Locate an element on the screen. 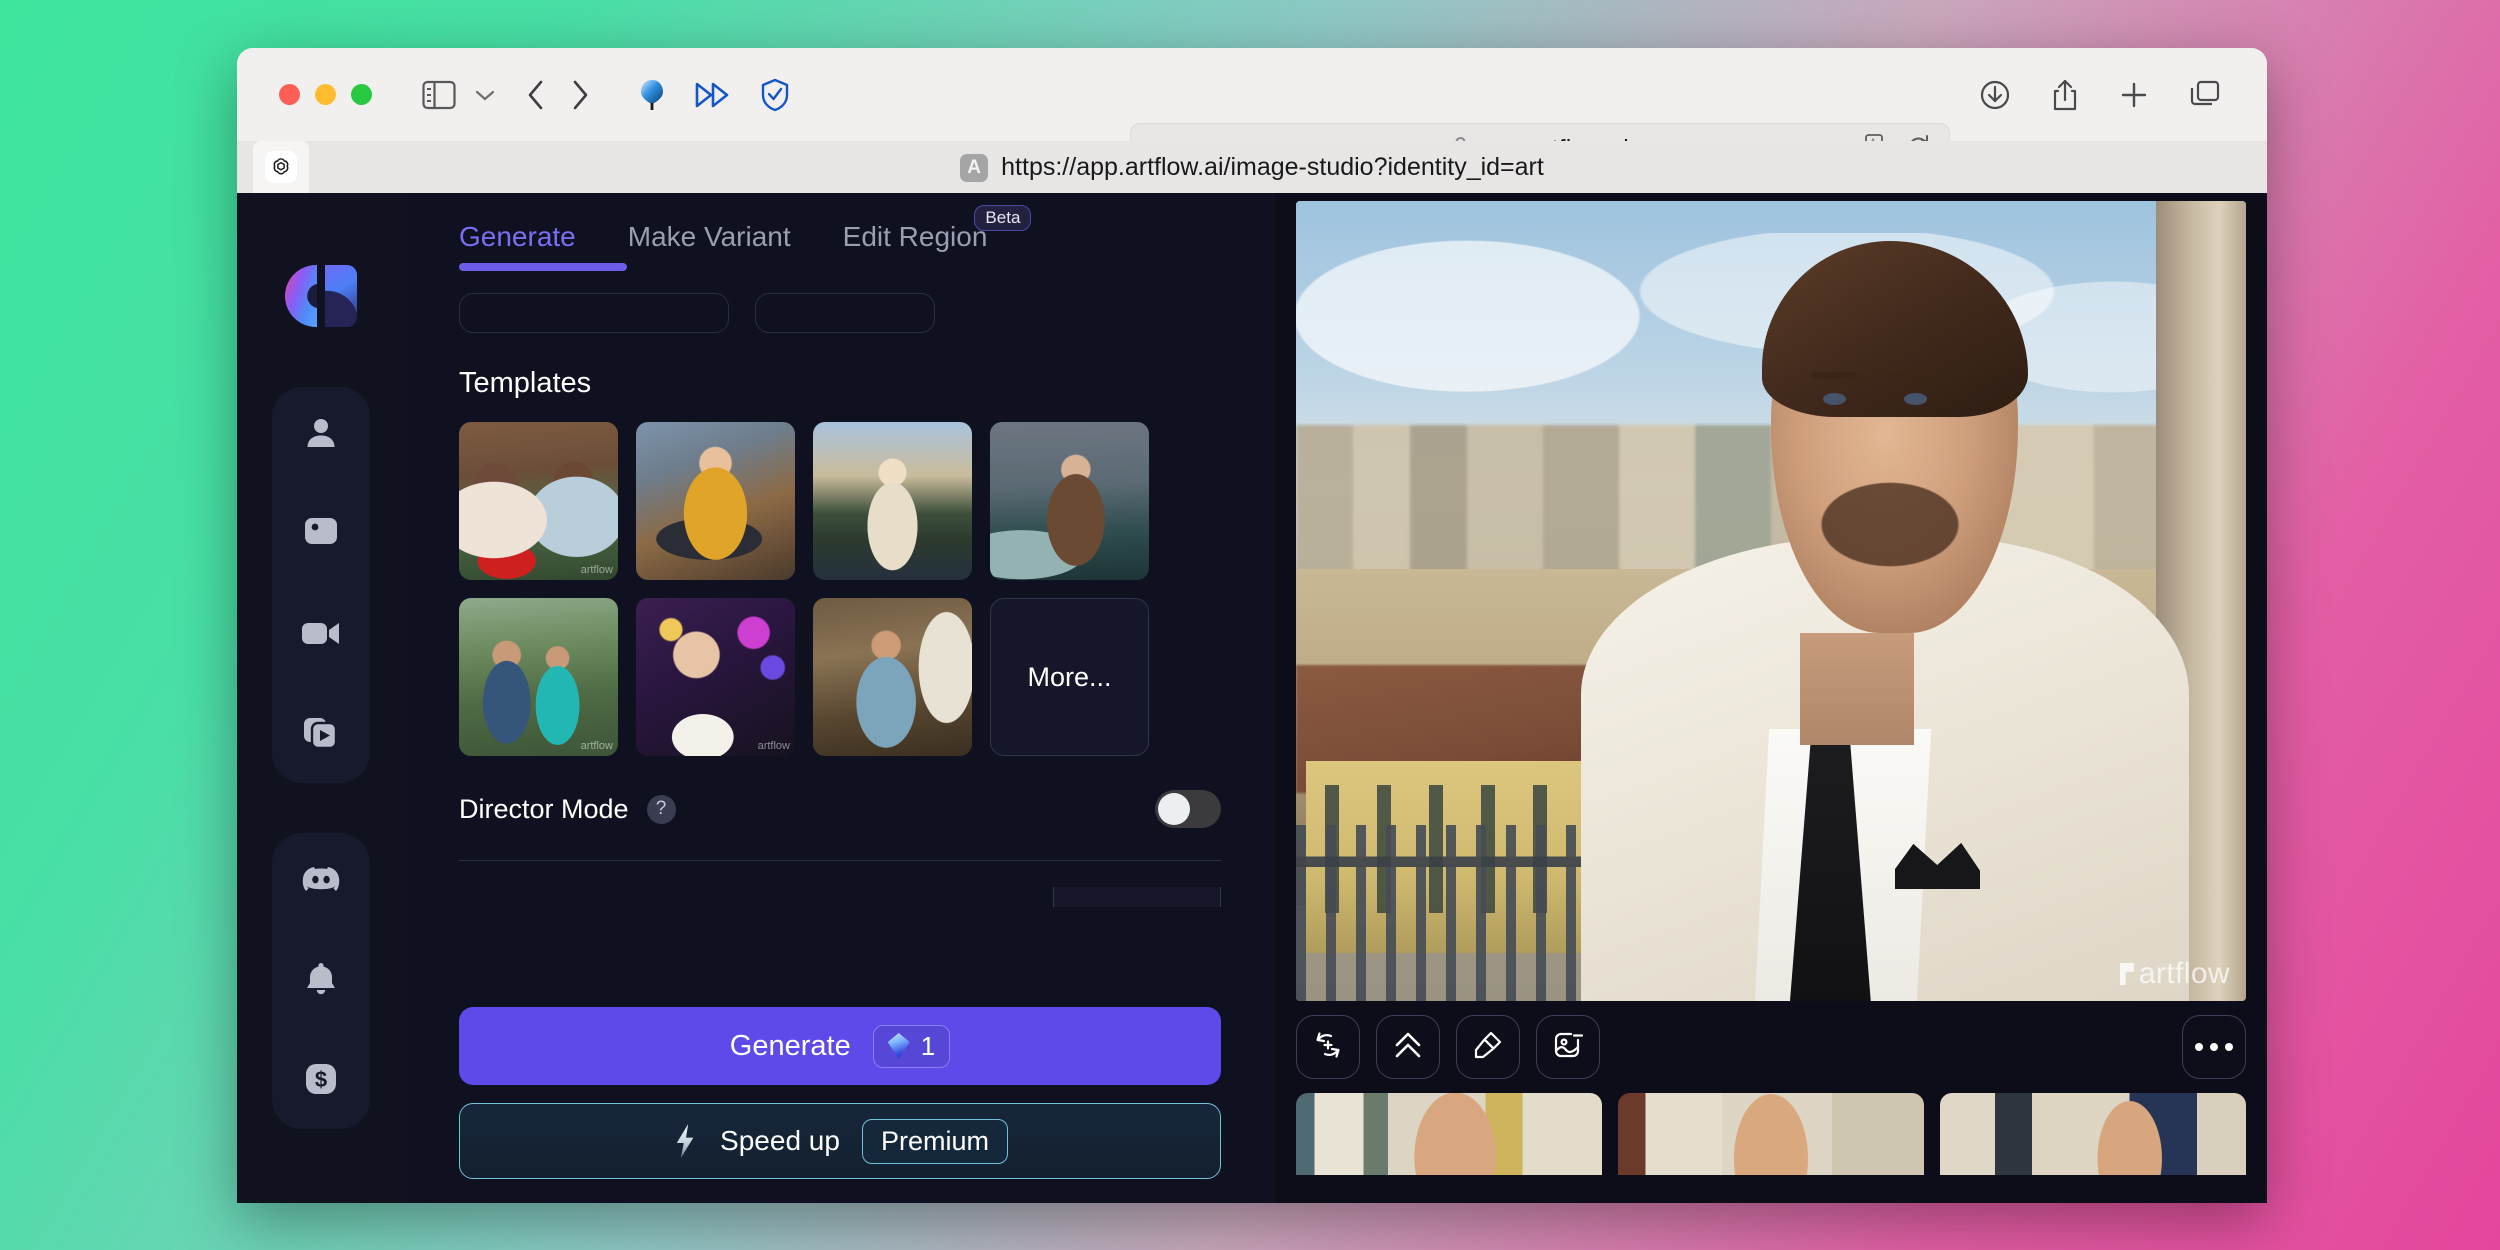  tab-edit-region: Edit Region Beta is located at coordinates (924, 238).